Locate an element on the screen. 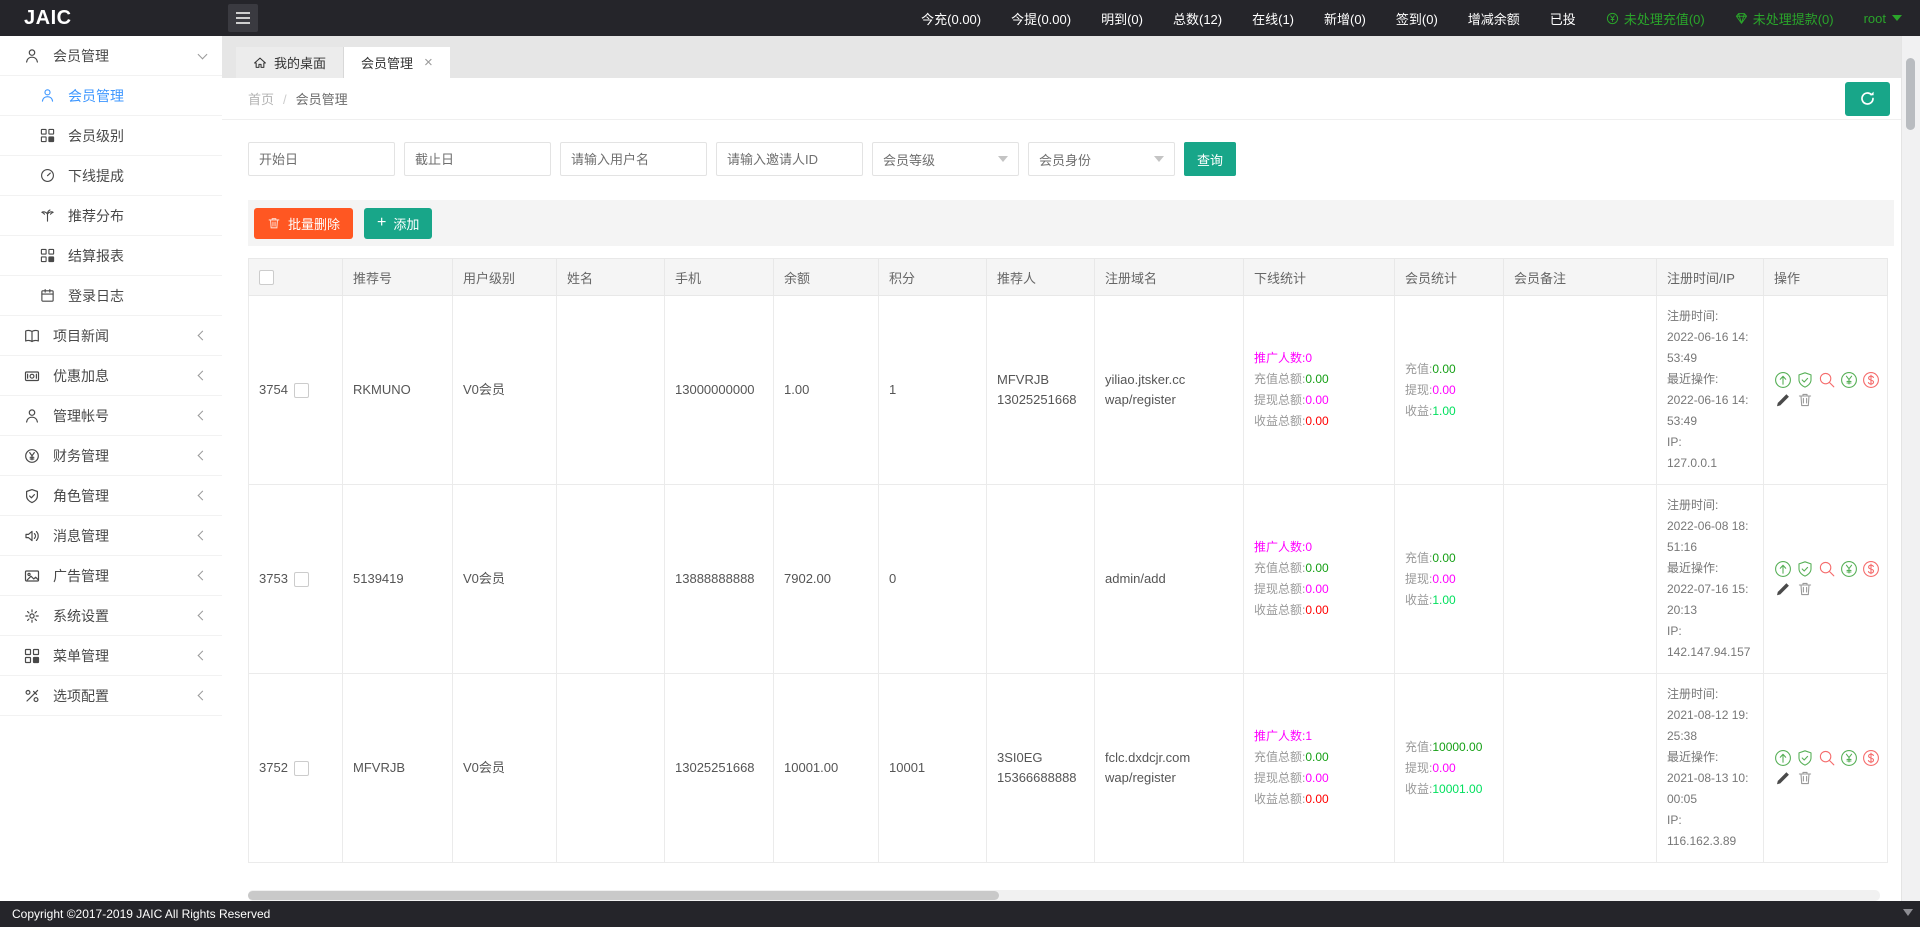 This screenshot has height=927, width=1920. topbar-stat: 总数(12) is located at coordinates (1197, 18).